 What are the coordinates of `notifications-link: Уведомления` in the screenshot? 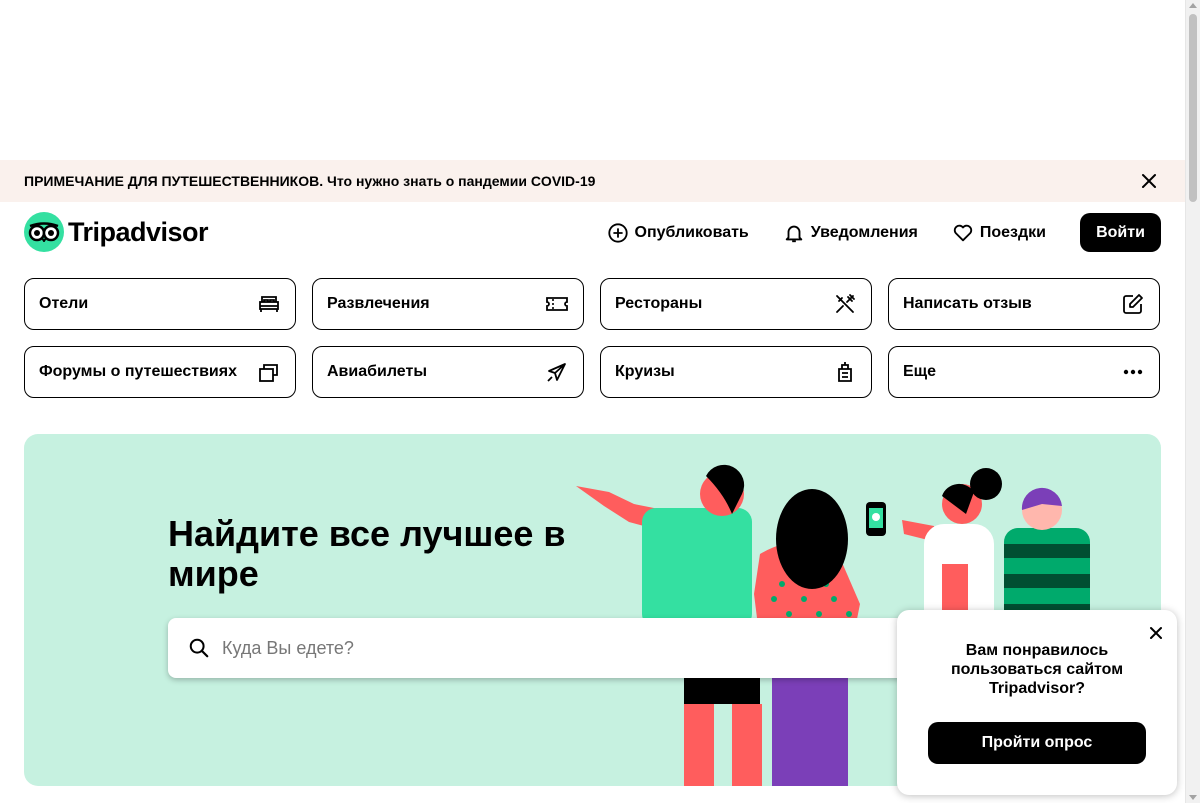 It's located at (850, 233).